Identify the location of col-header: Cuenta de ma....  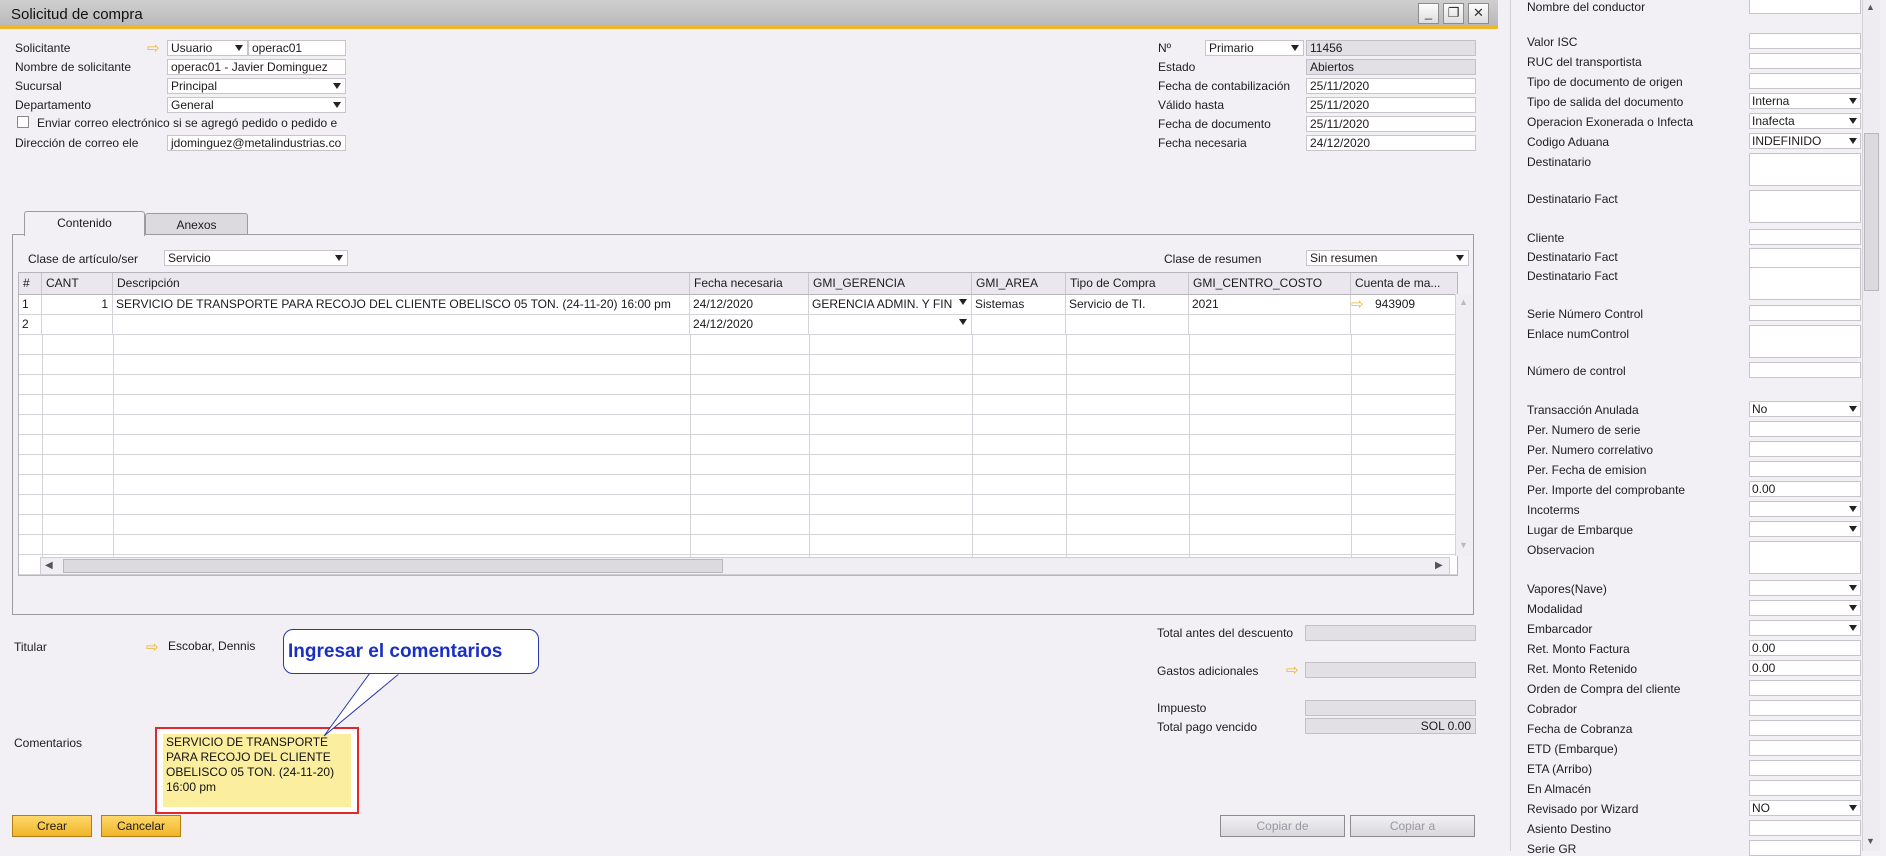
(1404, 284).